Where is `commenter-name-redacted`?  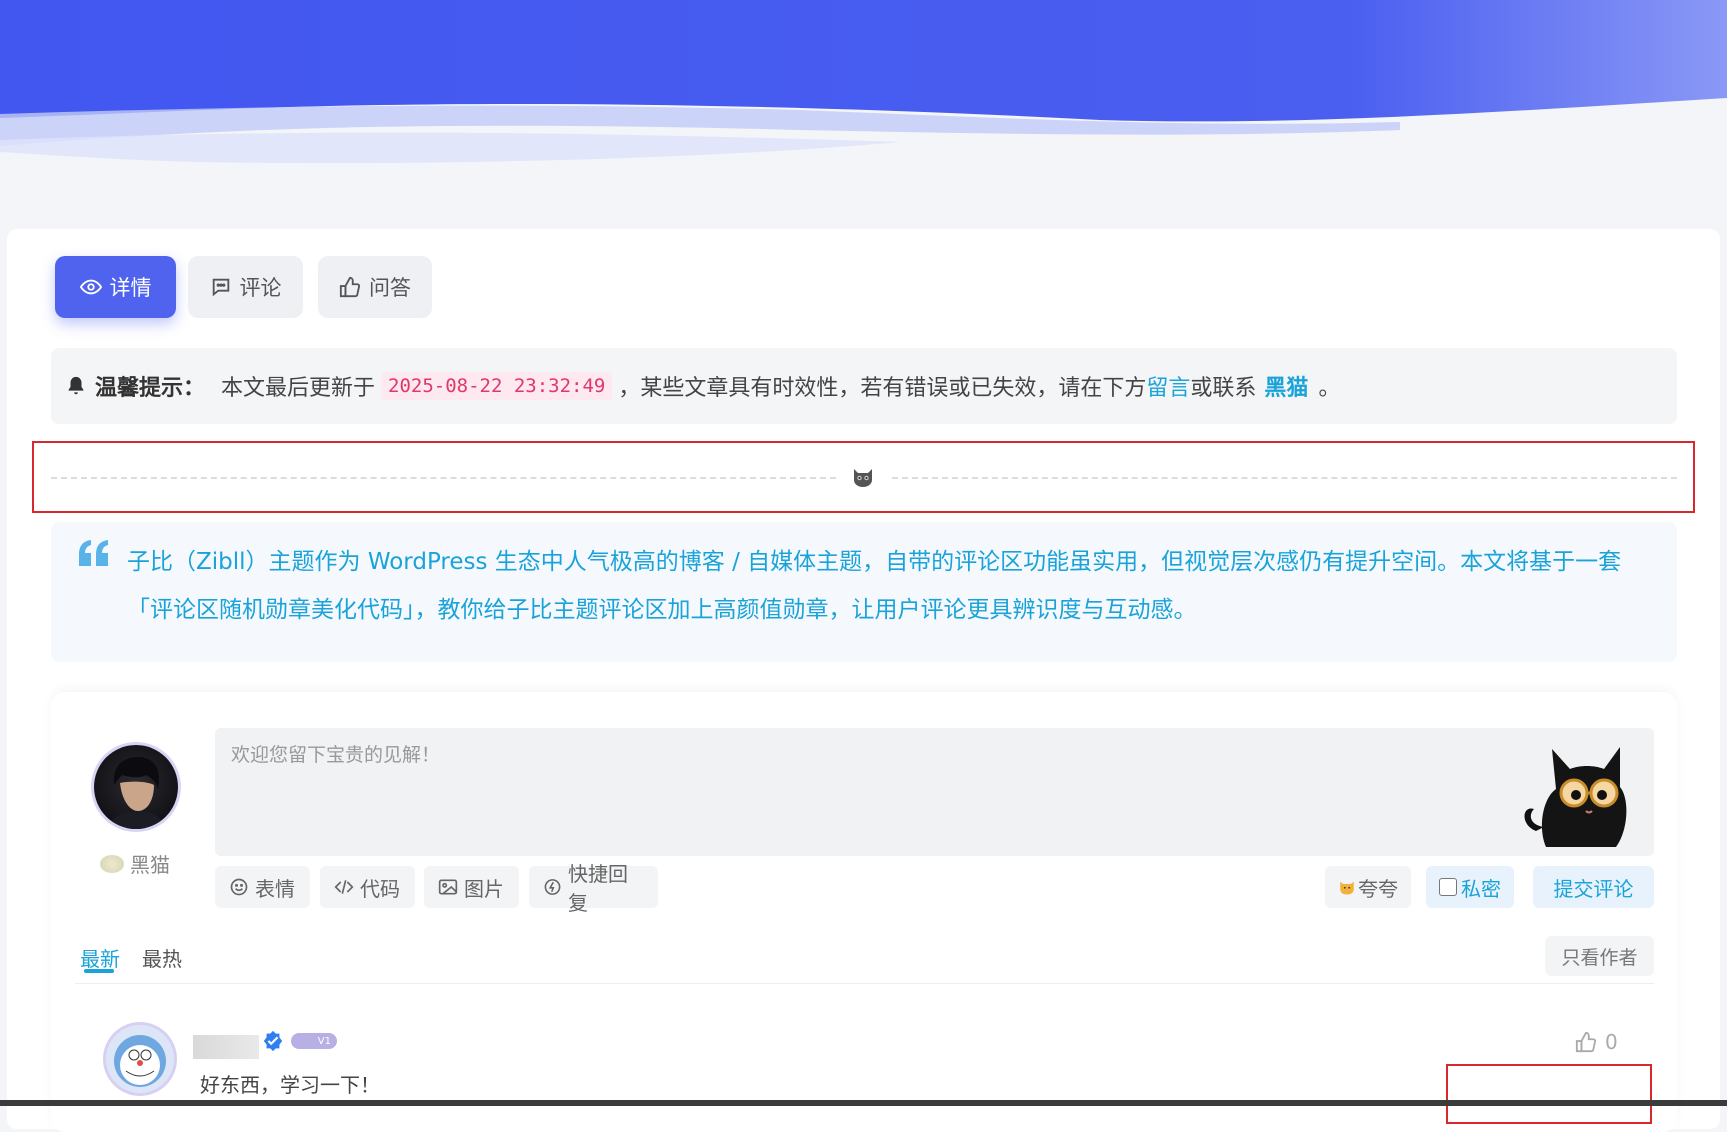 commenter-name-redacted is located at coordinates (226, 1047).